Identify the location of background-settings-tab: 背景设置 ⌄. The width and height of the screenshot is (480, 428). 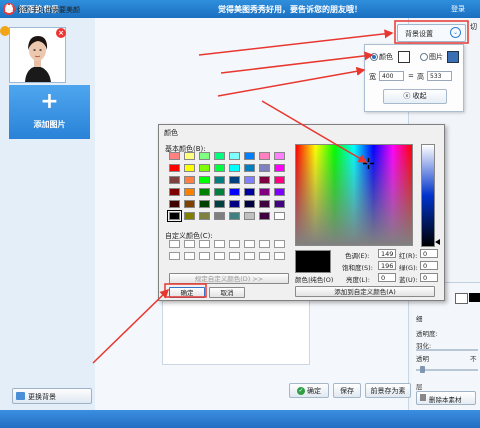
(431, 33).